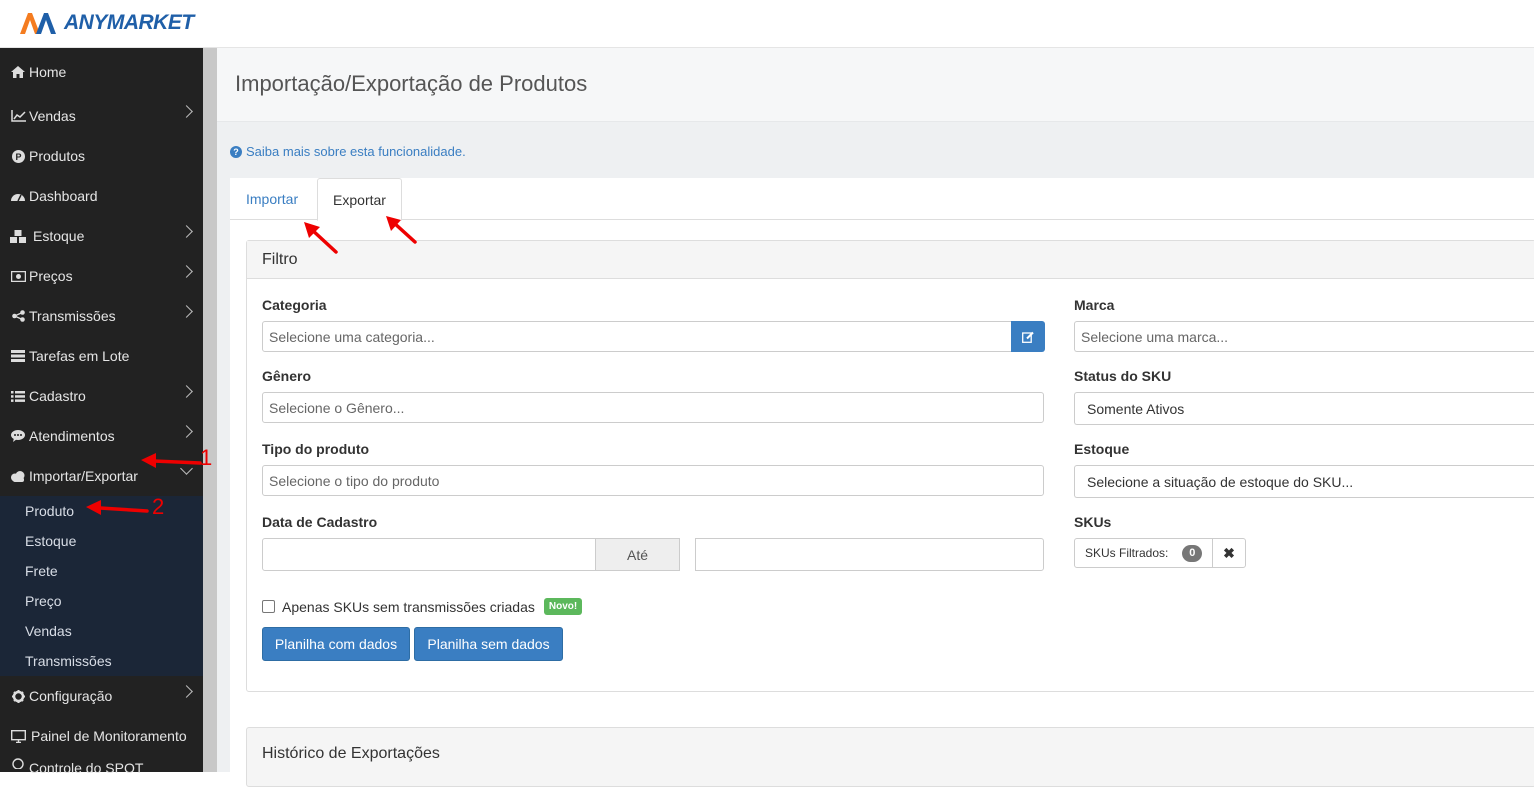 The height and width of the screenshot is (787, 1534). I want to click on new-badge: Novo!, so click(563, 606).